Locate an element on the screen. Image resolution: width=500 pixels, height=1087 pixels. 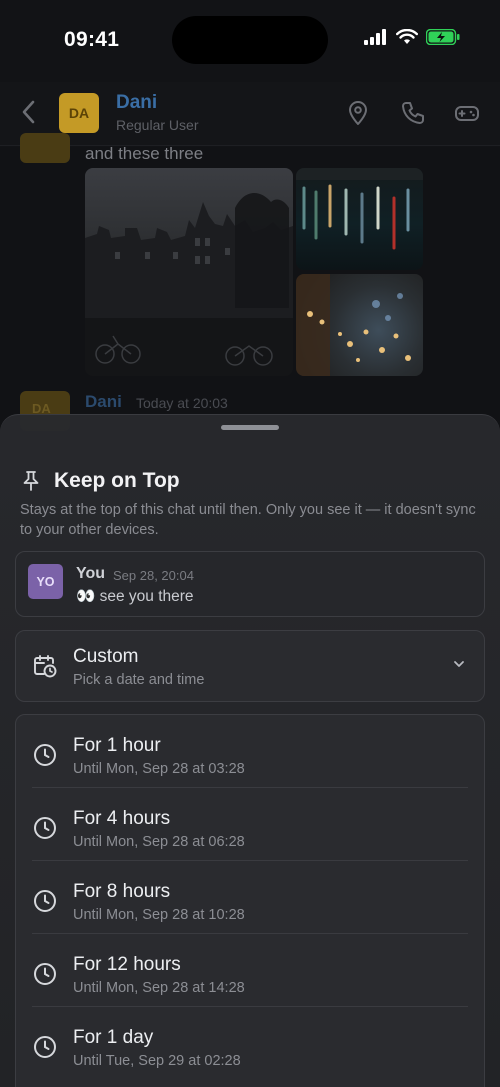
dynamic-island is located at coordinates (250, 40).